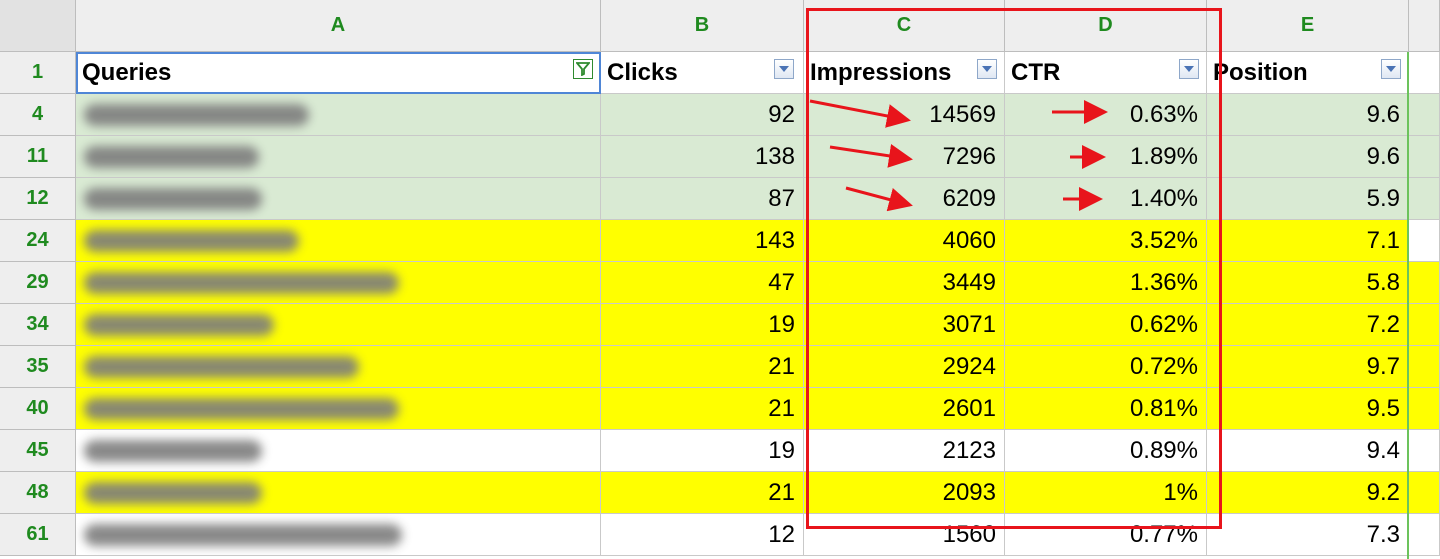  Describe the element at coordinates (38, 409) in the screenshot. I see `row-header: 40` at that location.